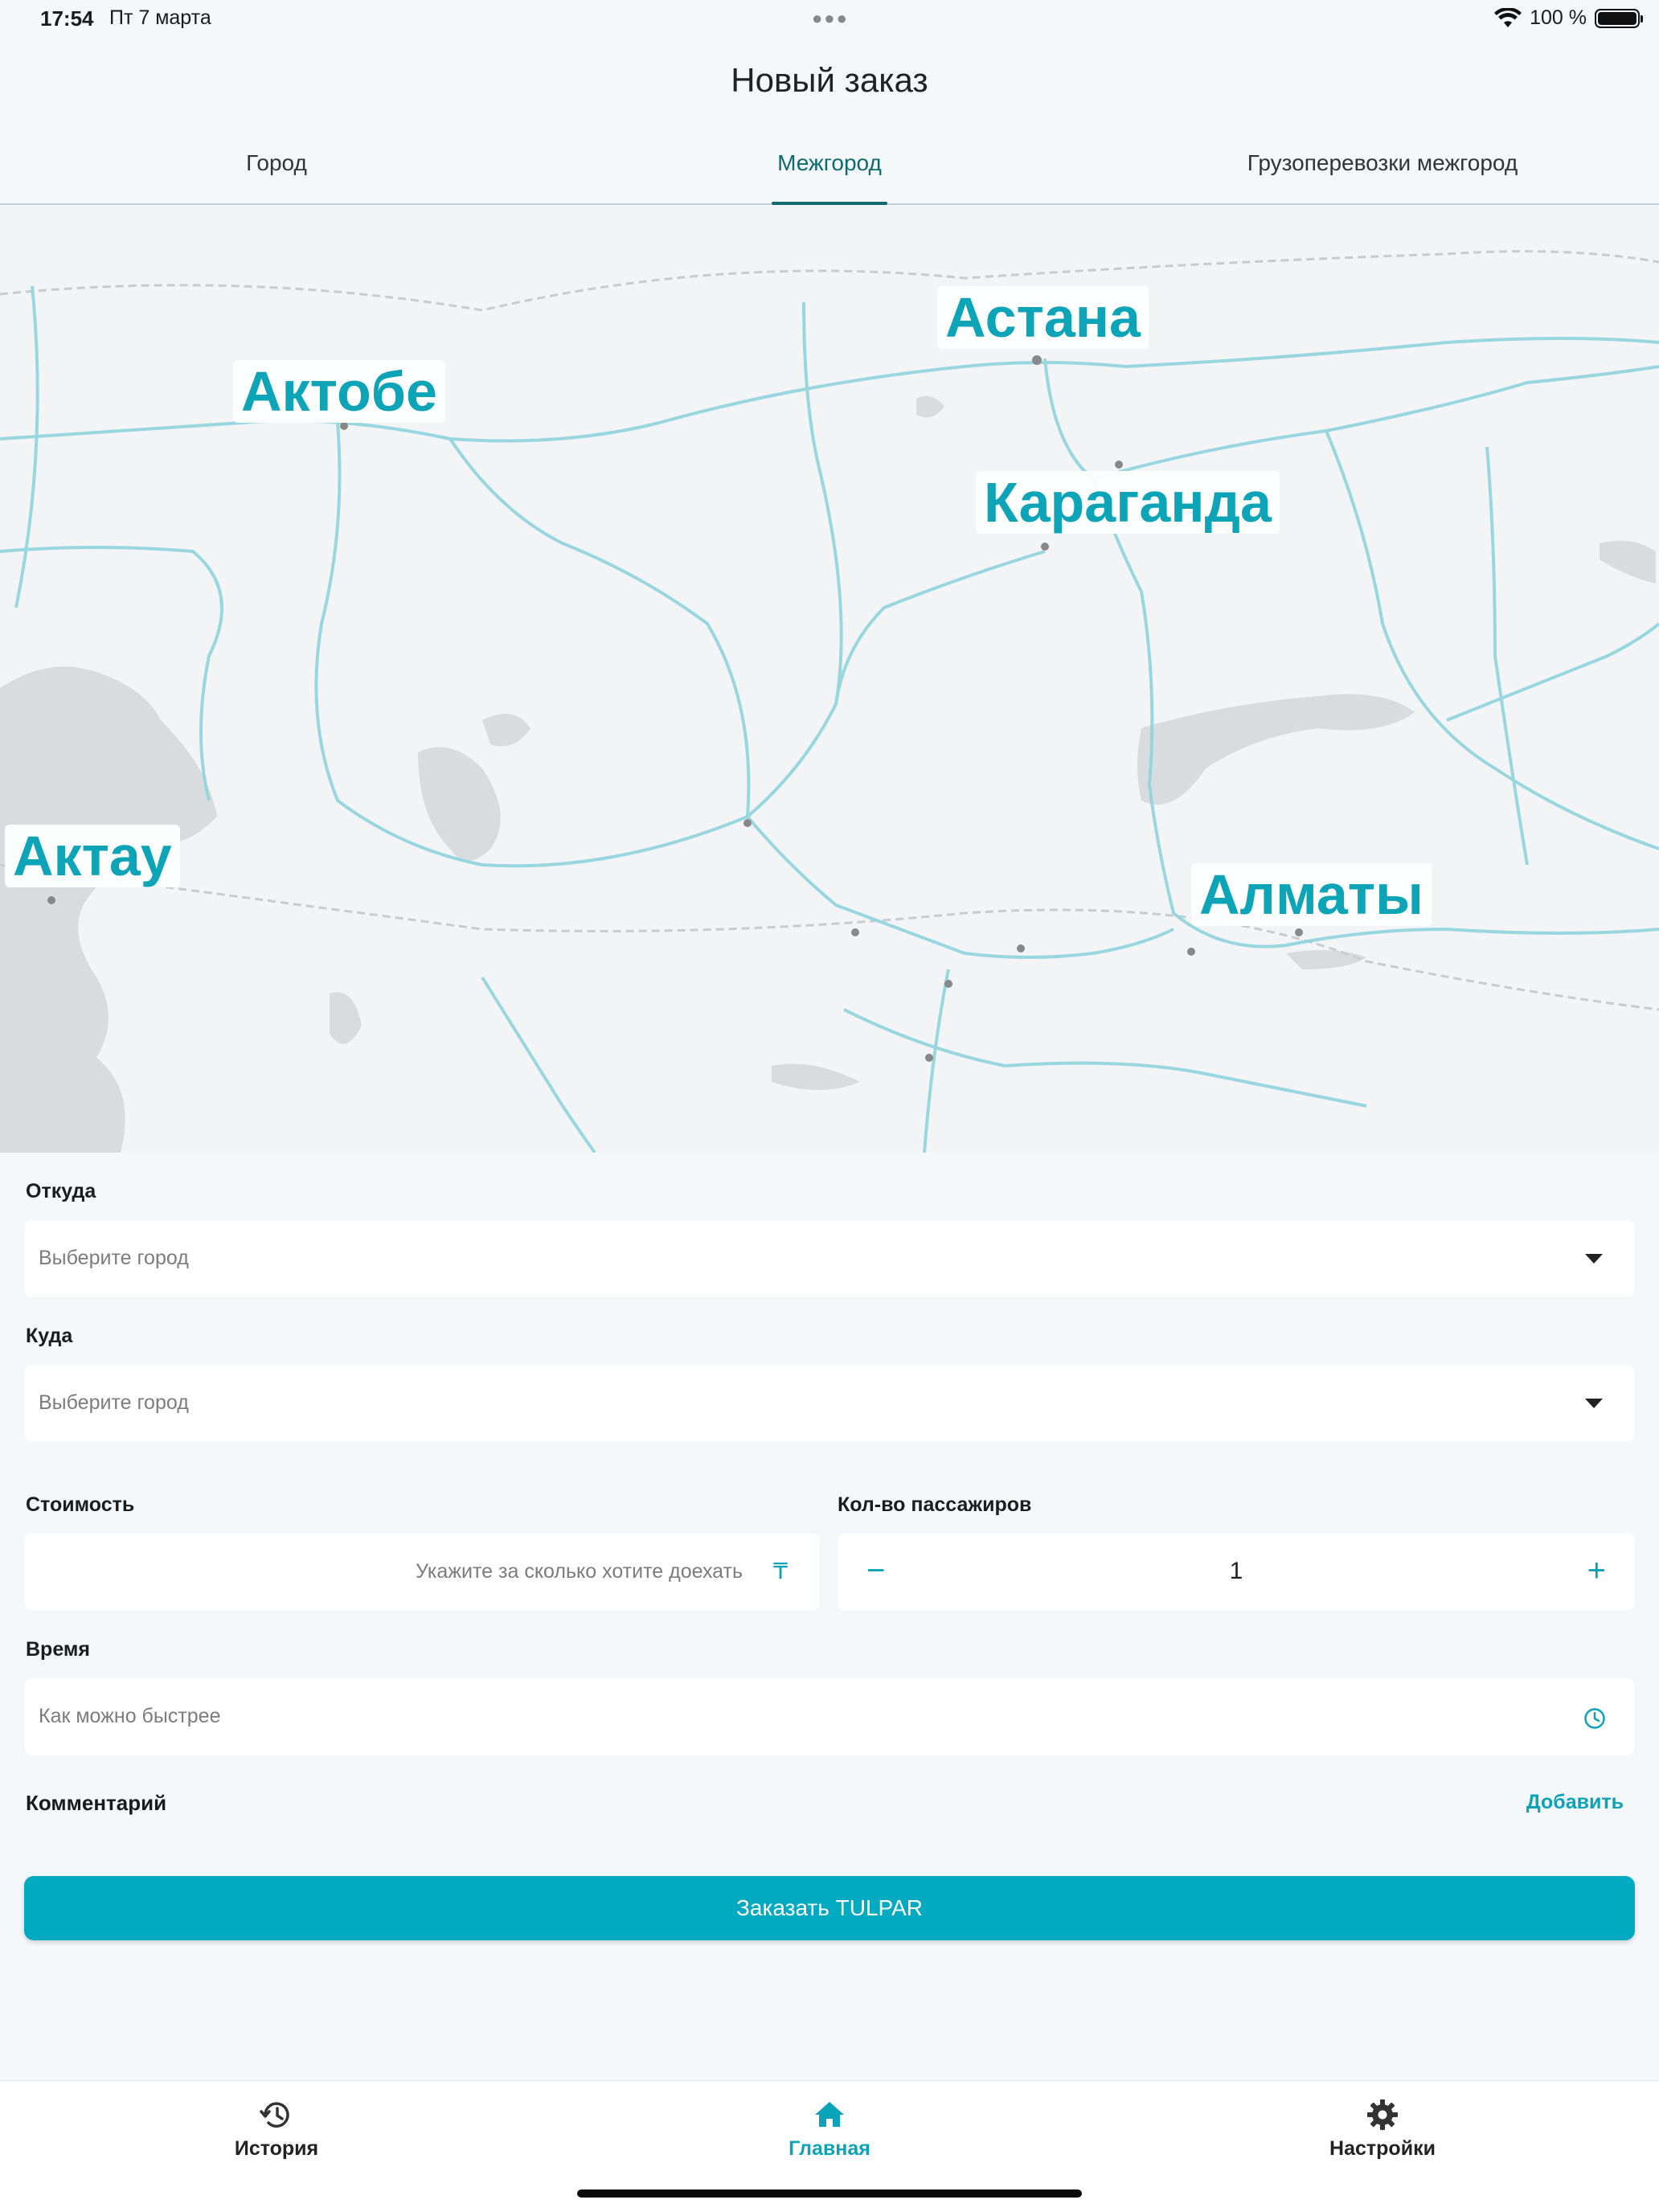 This screenshot has width=1659, height=2212. I want to click on from-placeholder: Выберите город, so click(114, 1258).